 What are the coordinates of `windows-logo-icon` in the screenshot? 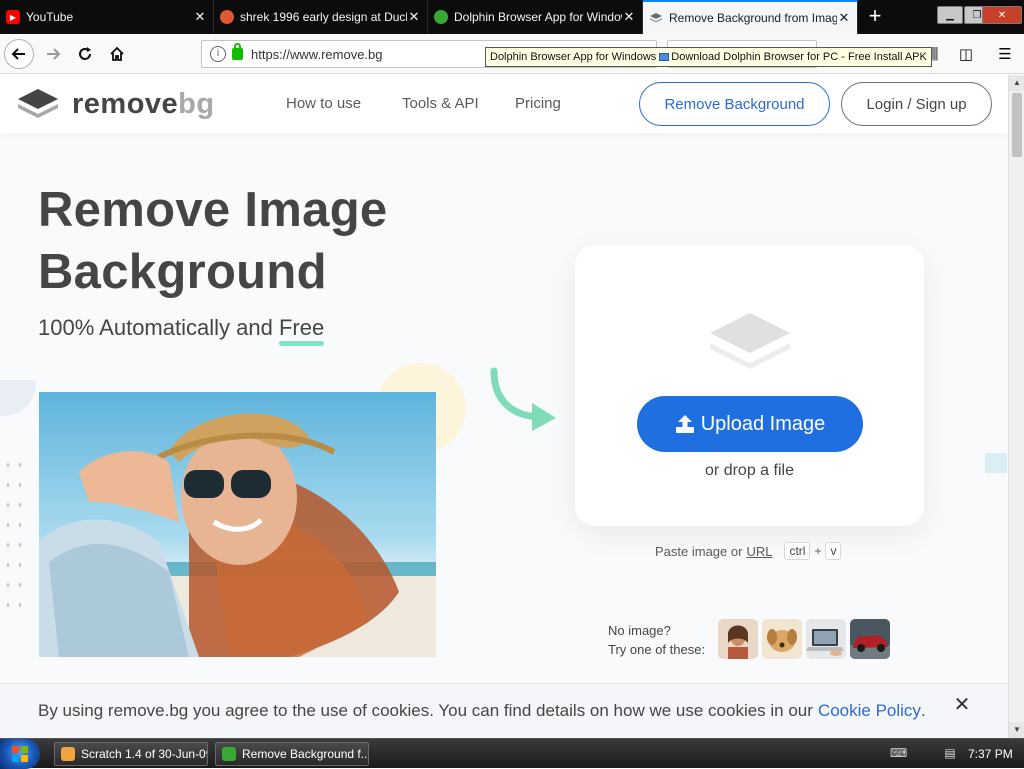 It's located at (20, 754).